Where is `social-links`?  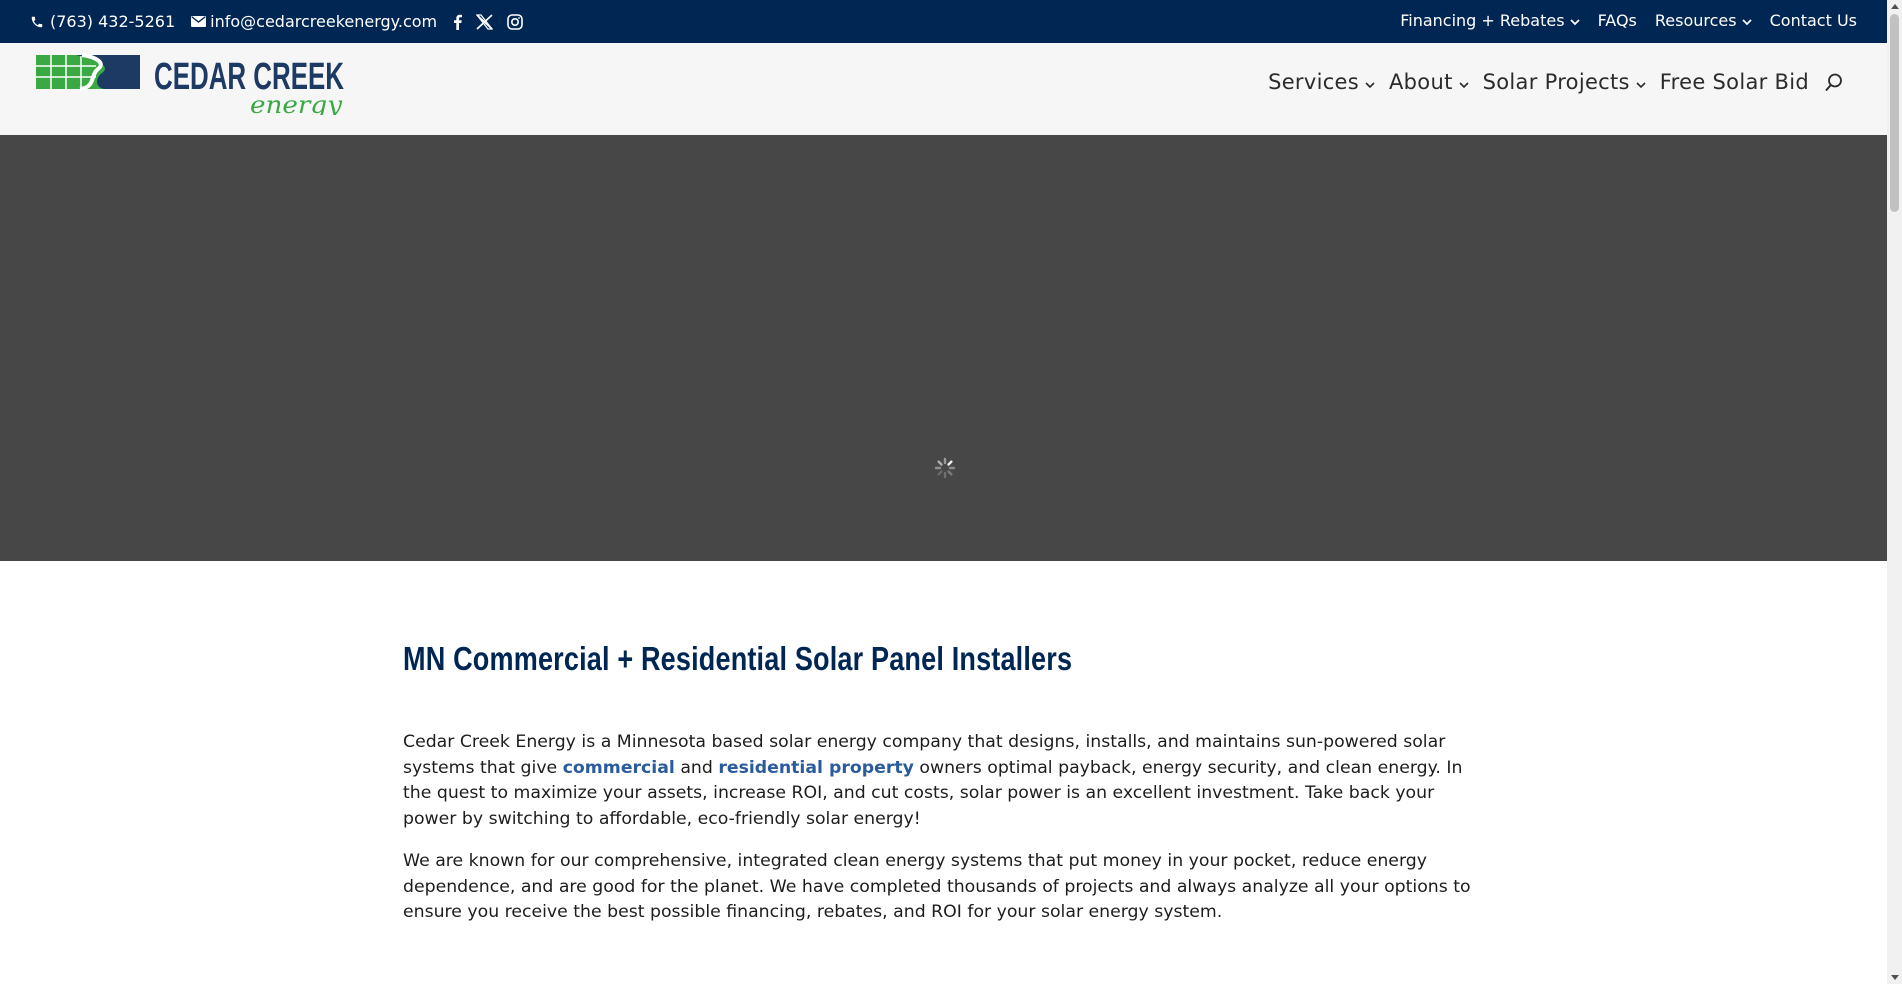
social-links is located at coordinates (488, 21).